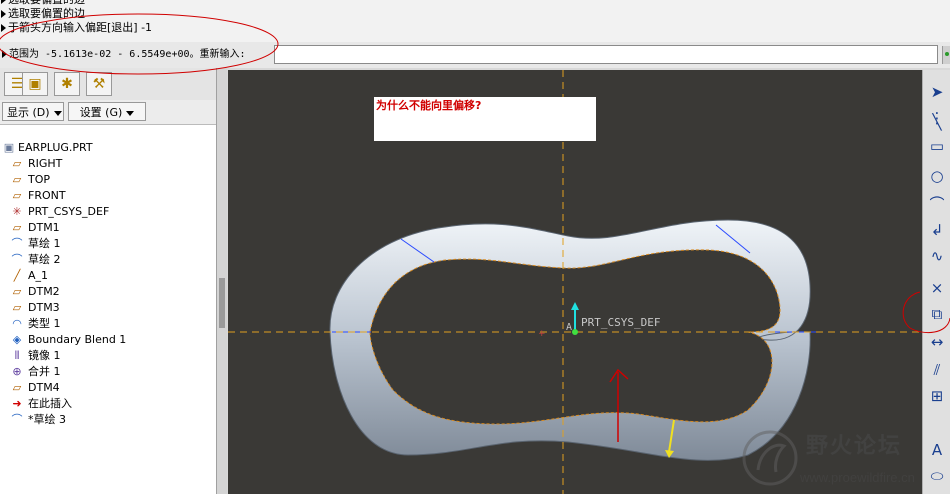 This screenshot has height=494, width=950. What do you see at coordinates (44, 323) in the screenshot?
I see `tree-item-label: 类型 1` at bounding box center [44, 323].